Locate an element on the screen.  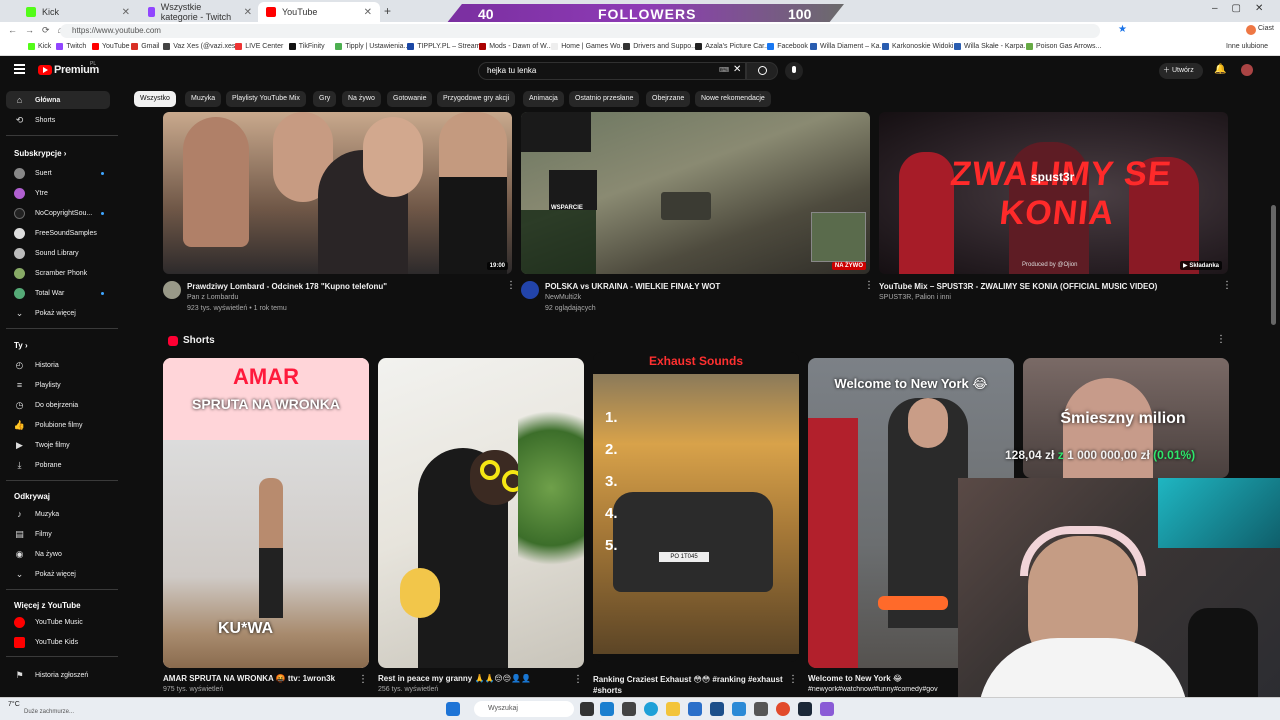
task-view-icon is located at coordinates (587, 709).